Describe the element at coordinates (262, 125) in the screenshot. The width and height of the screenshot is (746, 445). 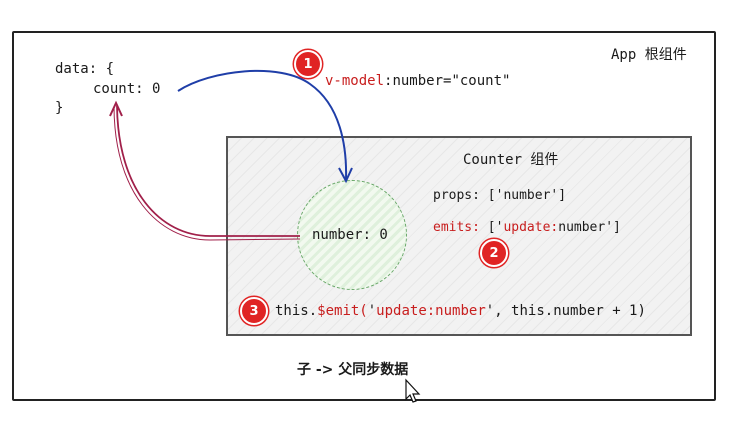
I see `parent-to-child-arrow` at that location.